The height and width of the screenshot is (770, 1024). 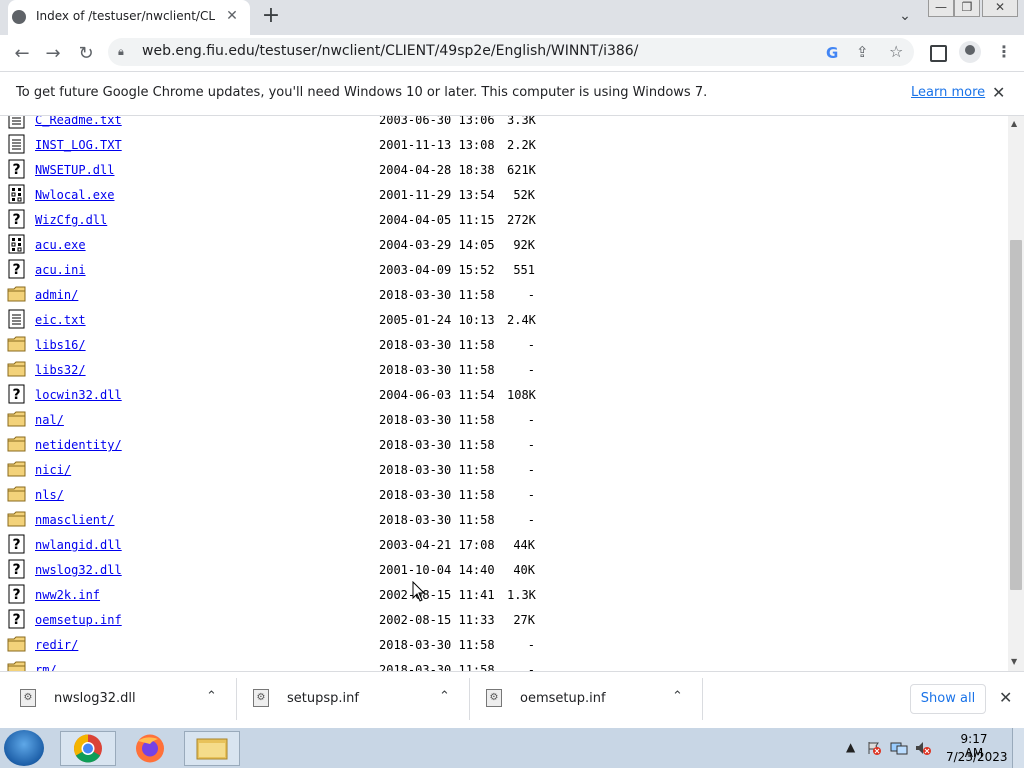 What do you see at coordinates (524, 270) in the screenshot?
I see `file-size: 551` at bounding box center [524, 270].